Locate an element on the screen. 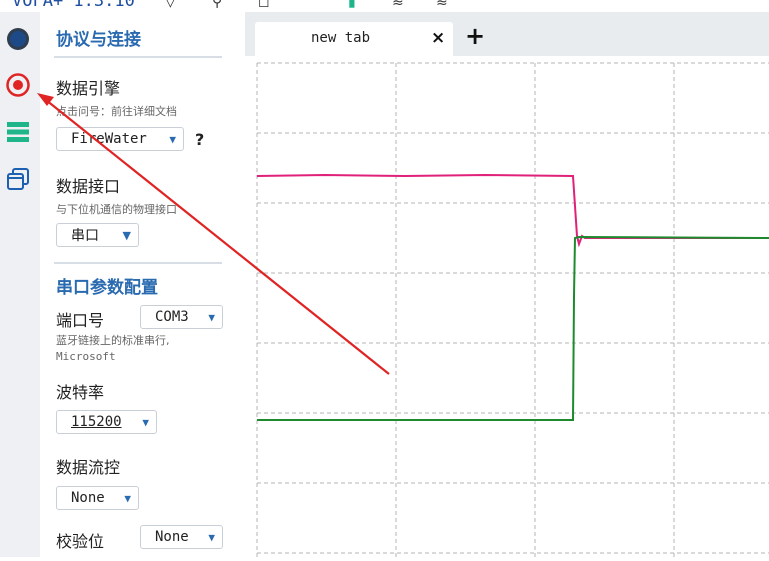  connect-button is located at coordinates (18, 39).